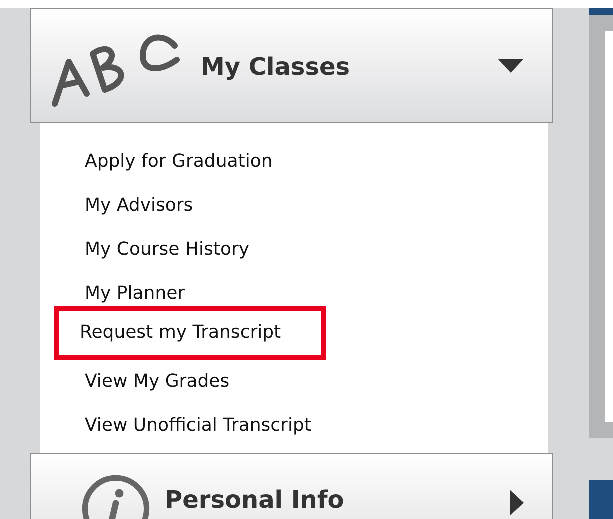  I want to click on caret-right-icon, so click(517, 503).